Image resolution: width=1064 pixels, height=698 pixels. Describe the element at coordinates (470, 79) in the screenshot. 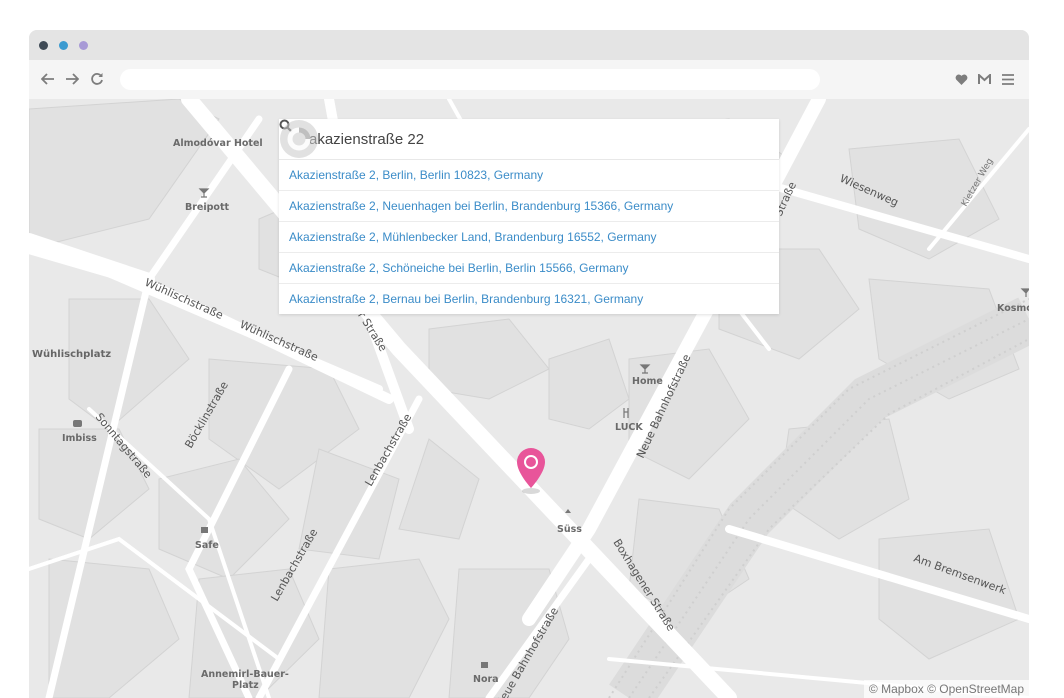

I see `url-bar` at that location.